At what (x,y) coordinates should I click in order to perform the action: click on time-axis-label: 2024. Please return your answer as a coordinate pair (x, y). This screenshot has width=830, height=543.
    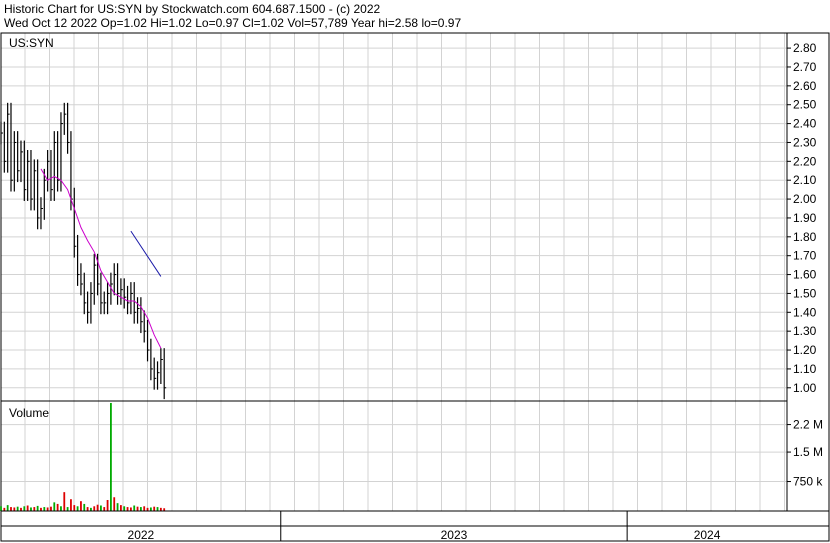
    Looking at the image, I should click on (707, 535).